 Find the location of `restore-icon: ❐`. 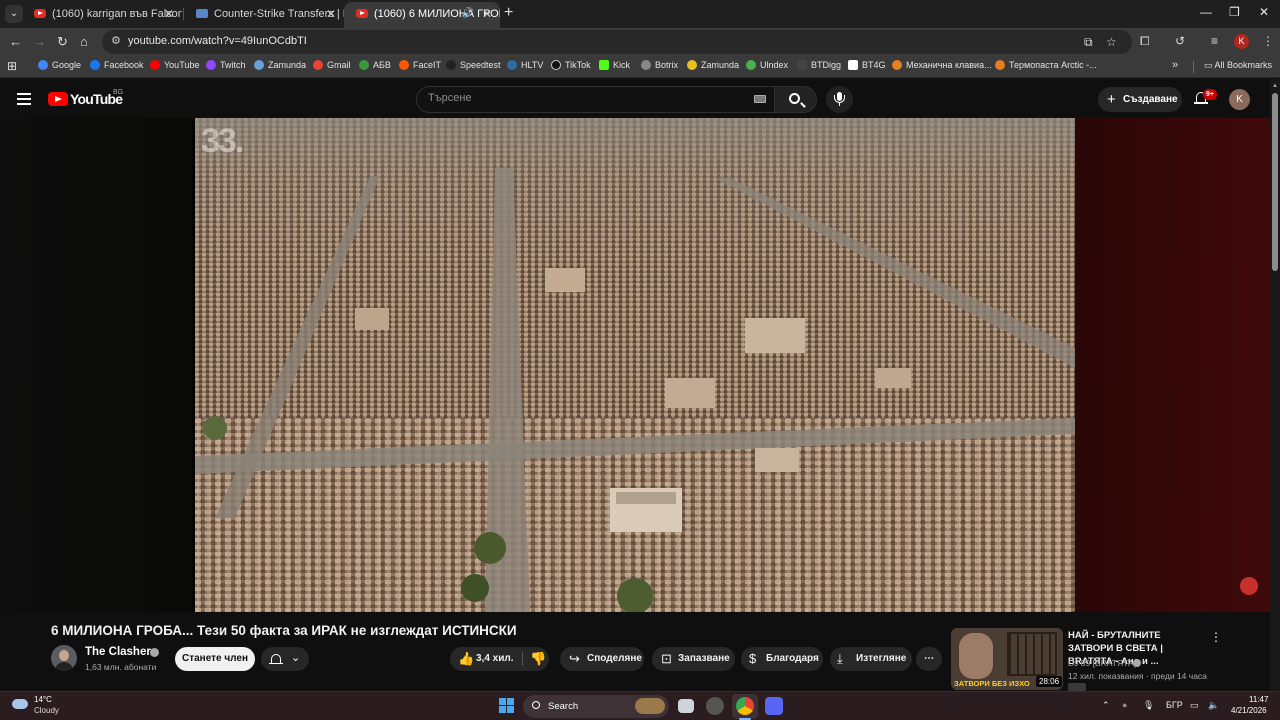

restore-icon: ❐ is located at coordinates (1234, 12).